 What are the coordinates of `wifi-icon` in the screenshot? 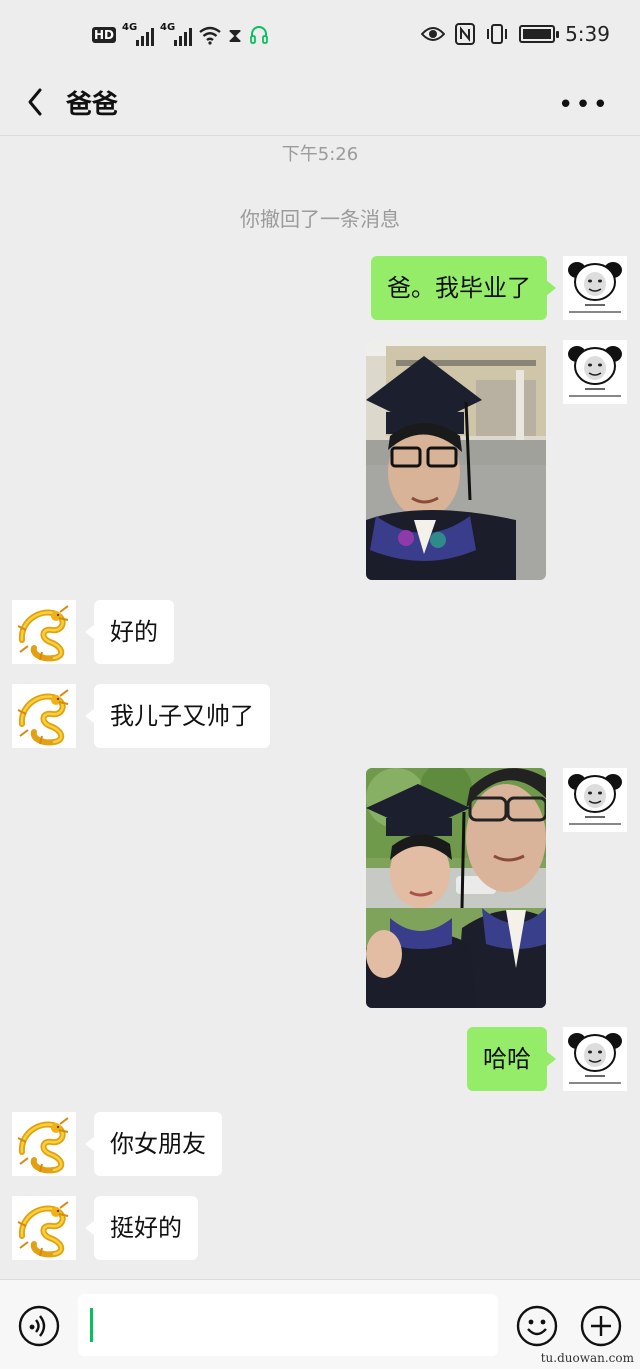 It's located at (210, 35).